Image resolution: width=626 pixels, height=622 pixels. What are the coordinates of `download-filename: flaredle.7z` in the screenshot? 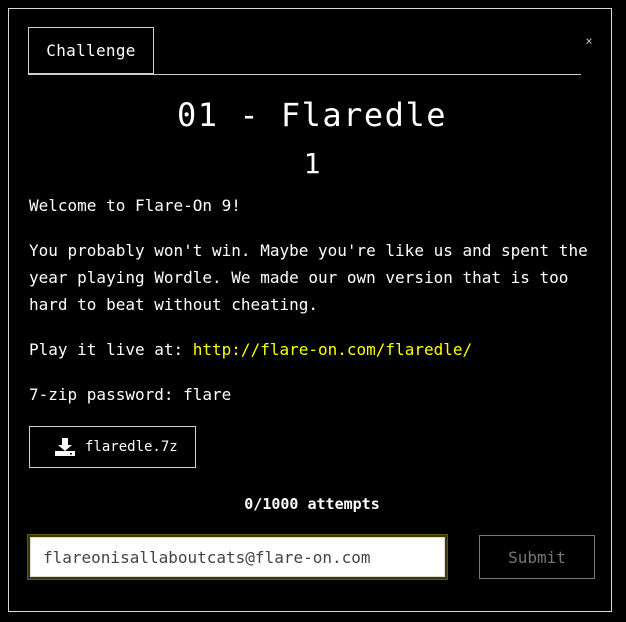 It's located at (131, 447).